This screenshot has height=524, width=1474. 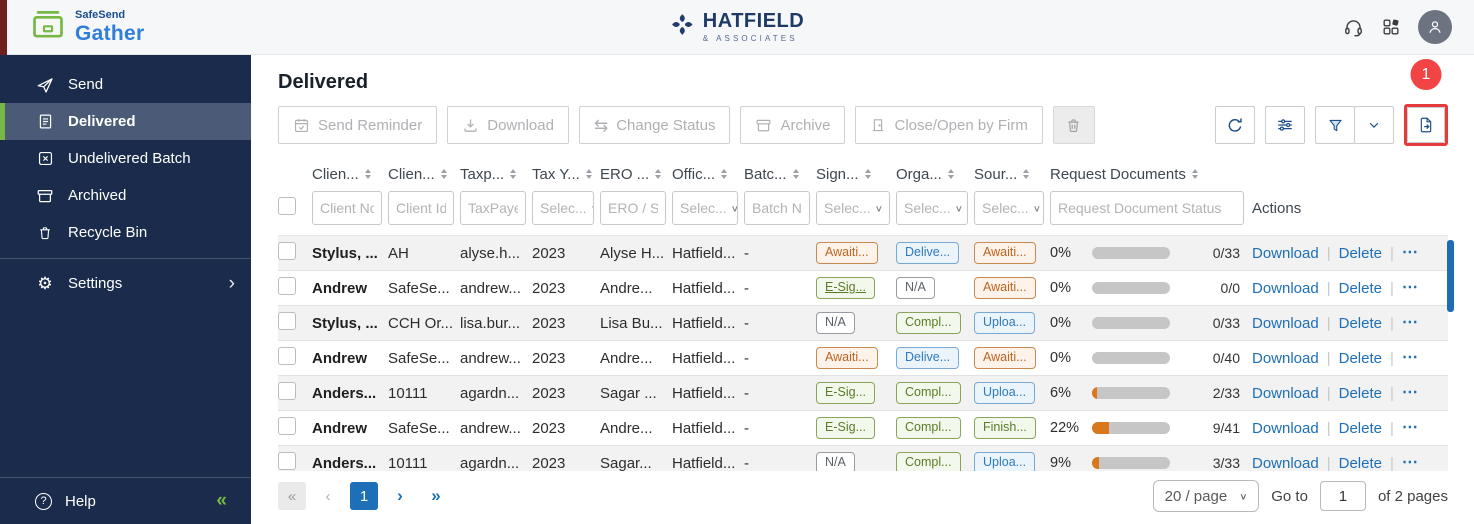 What do you see at coordinates (347, 208) in the screenshot?
I see `client-name-filter-input` at bounding box center [347, 208].